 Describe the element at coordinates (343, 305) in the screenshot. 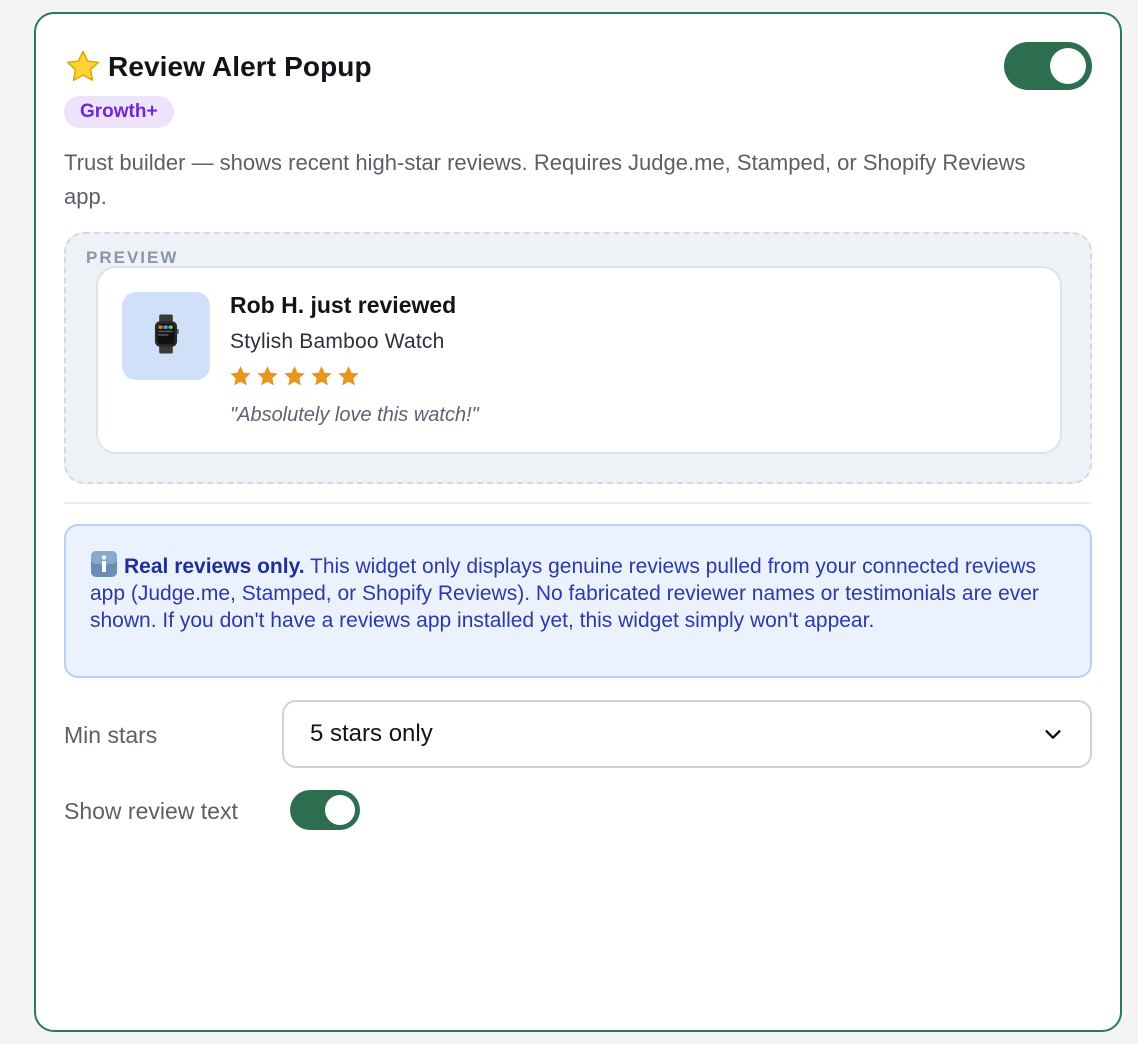

I see `reviewer-line: Rob H. just reviewed` at that location.